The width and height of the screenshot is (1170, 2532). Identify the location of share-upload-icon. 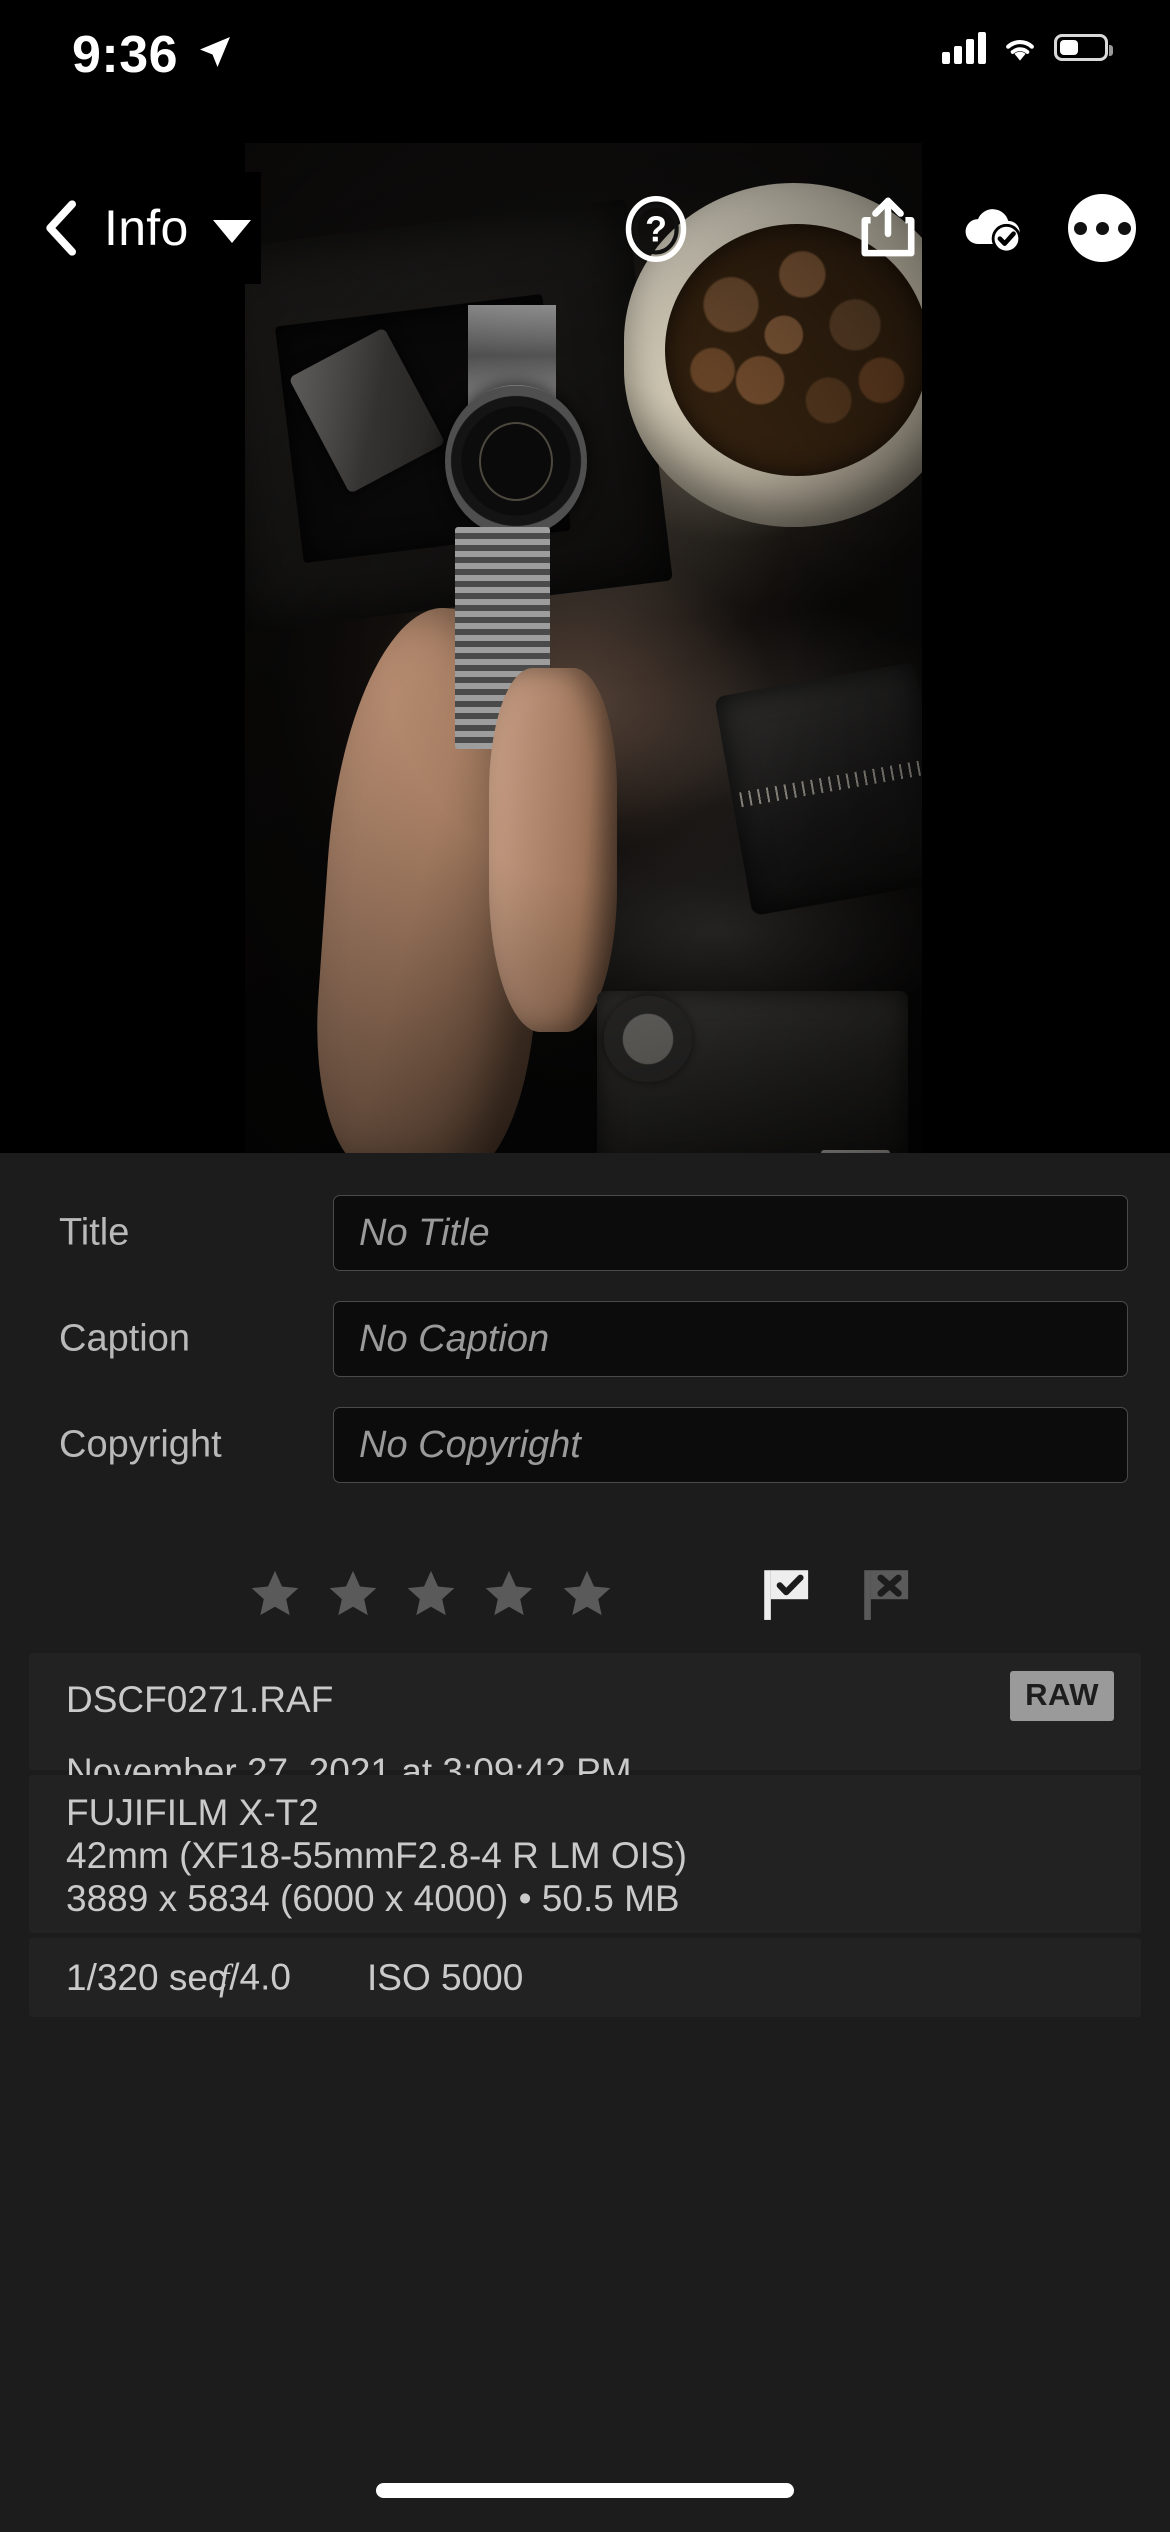
(888, 227).